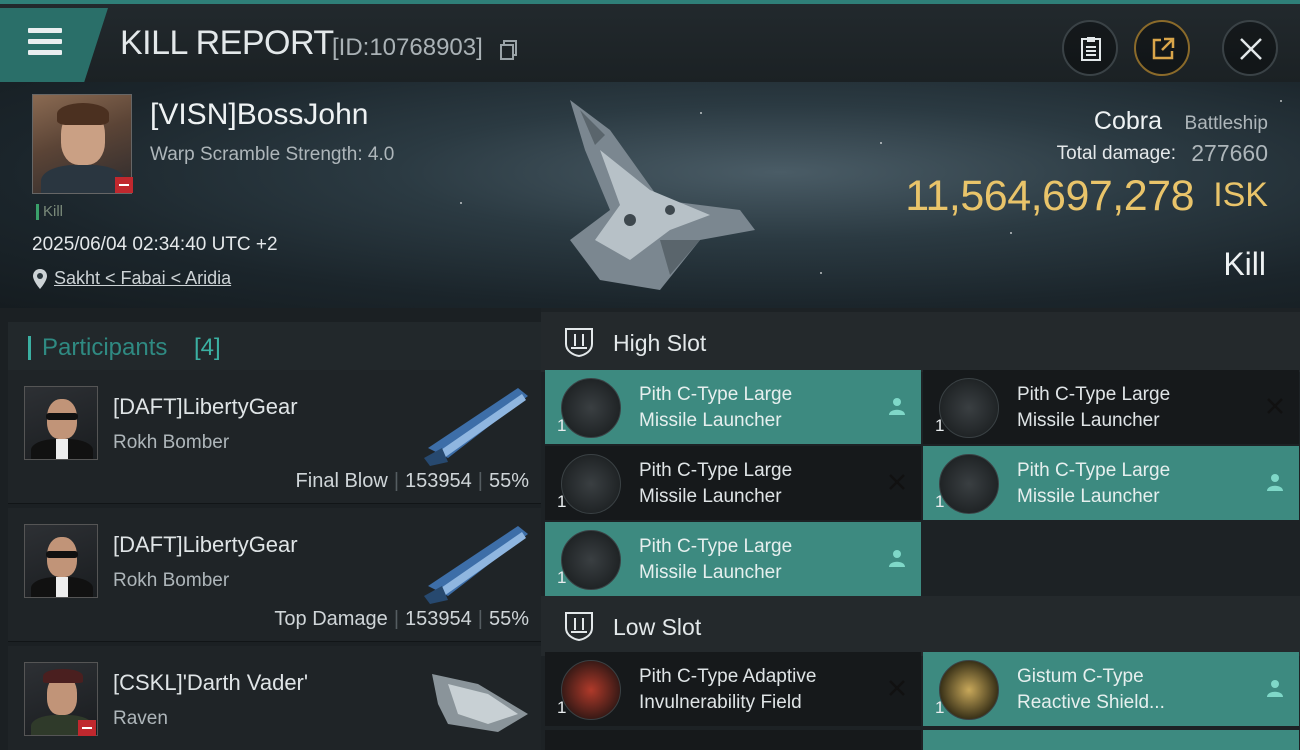 This screenshot has height=750, width=1300. What do you see at coordinates (142, 278) in the screenshot?
I see `kill-location-link: Sakht < Fabai < Aridia` at bounding box center [142, 278].